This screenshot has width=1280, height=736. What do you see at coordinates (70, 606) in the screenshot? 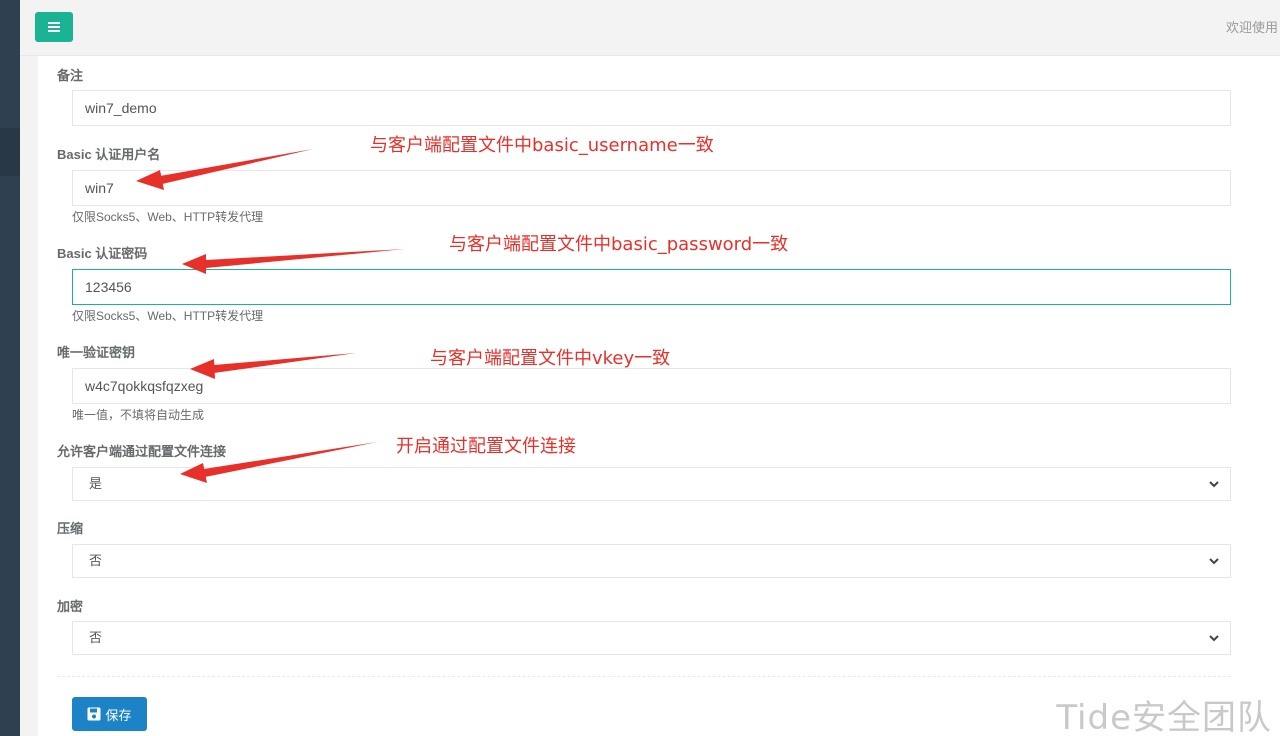
I see `crypt-label: 加密` at bounding box center [70, 606].